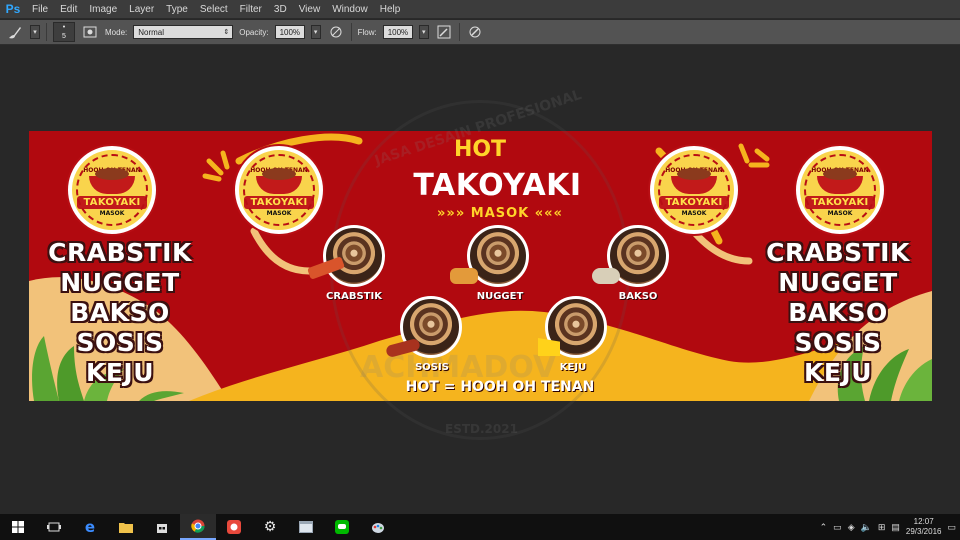 The width and height of the screenshot is (960, 540). Describe the element at coordinates (18, 527) in the screenshot. I see `windows-start-icon` at that location.